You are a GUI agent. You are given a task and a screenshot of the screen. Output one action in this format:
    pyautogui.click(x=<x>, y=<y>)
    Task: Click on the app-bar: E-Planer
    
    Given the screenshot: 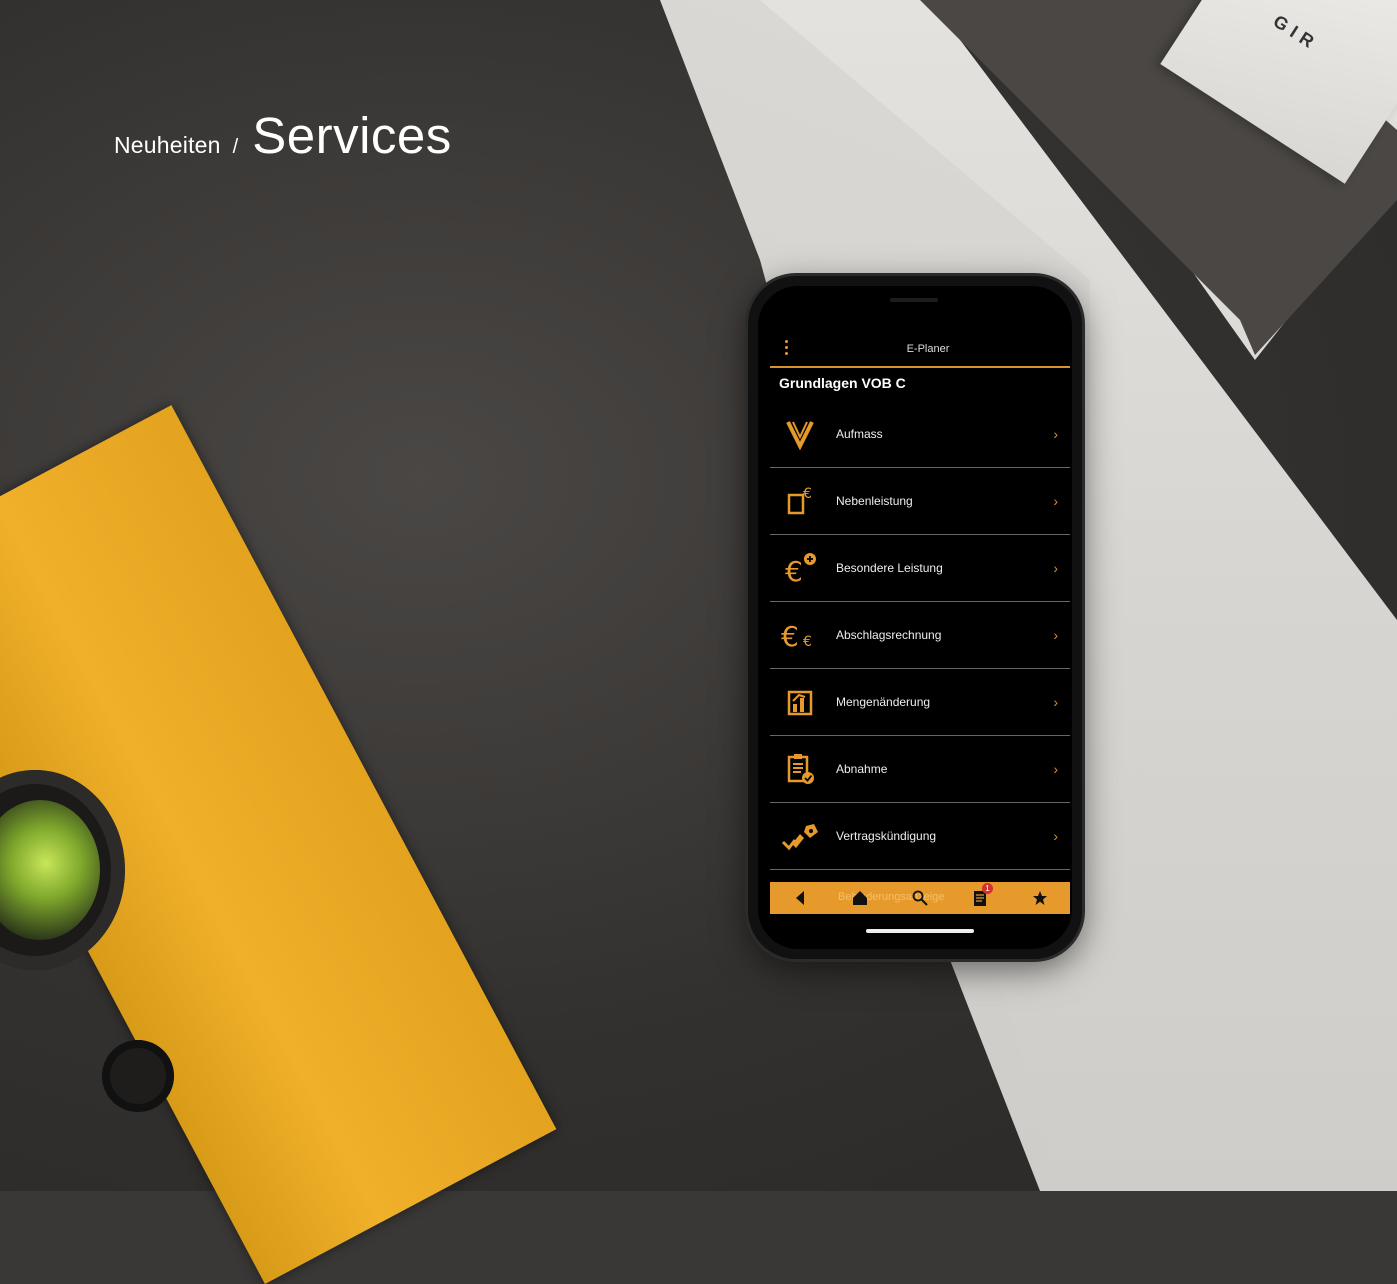 What is the action you would take?
    pyautogui.click(x=920, y=353)
    